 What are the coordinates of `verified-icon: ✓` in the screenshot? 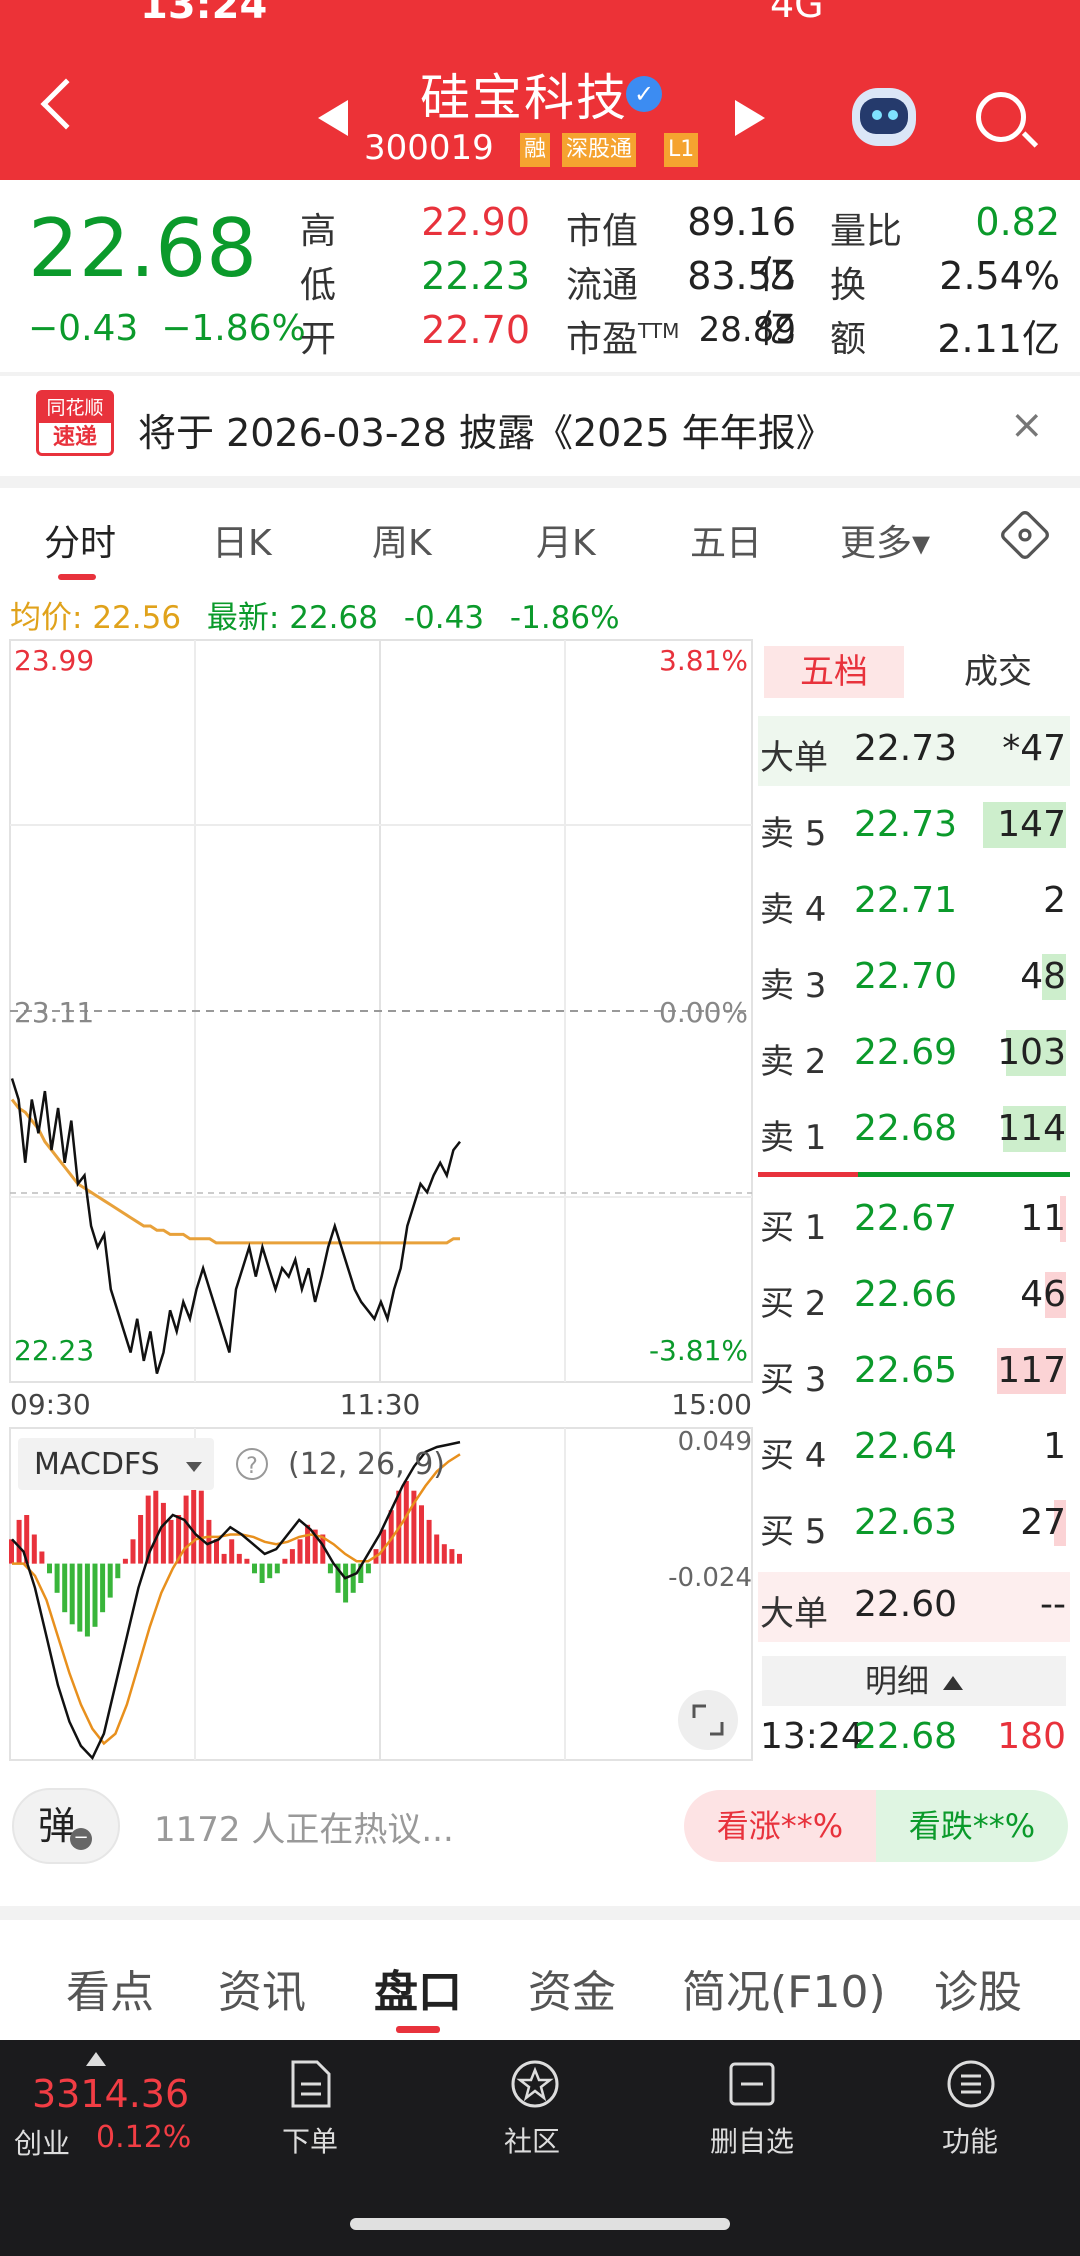 It's located at (644, 94).